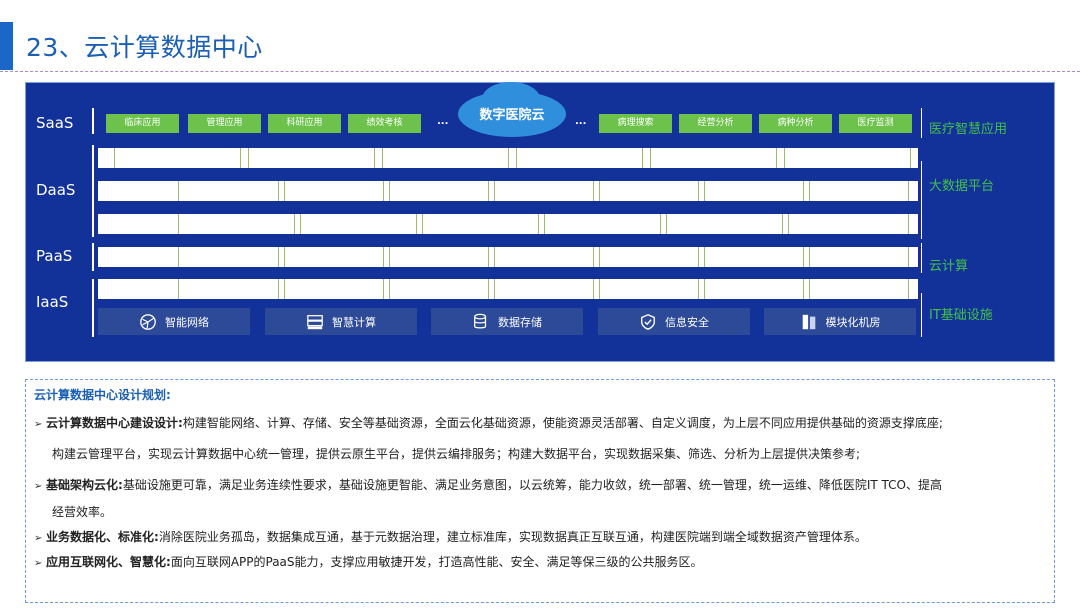  What do you see at coordinates (648, 321) in the screenshot?
I see `shield-check-icon` at bounding box center [648, 321].